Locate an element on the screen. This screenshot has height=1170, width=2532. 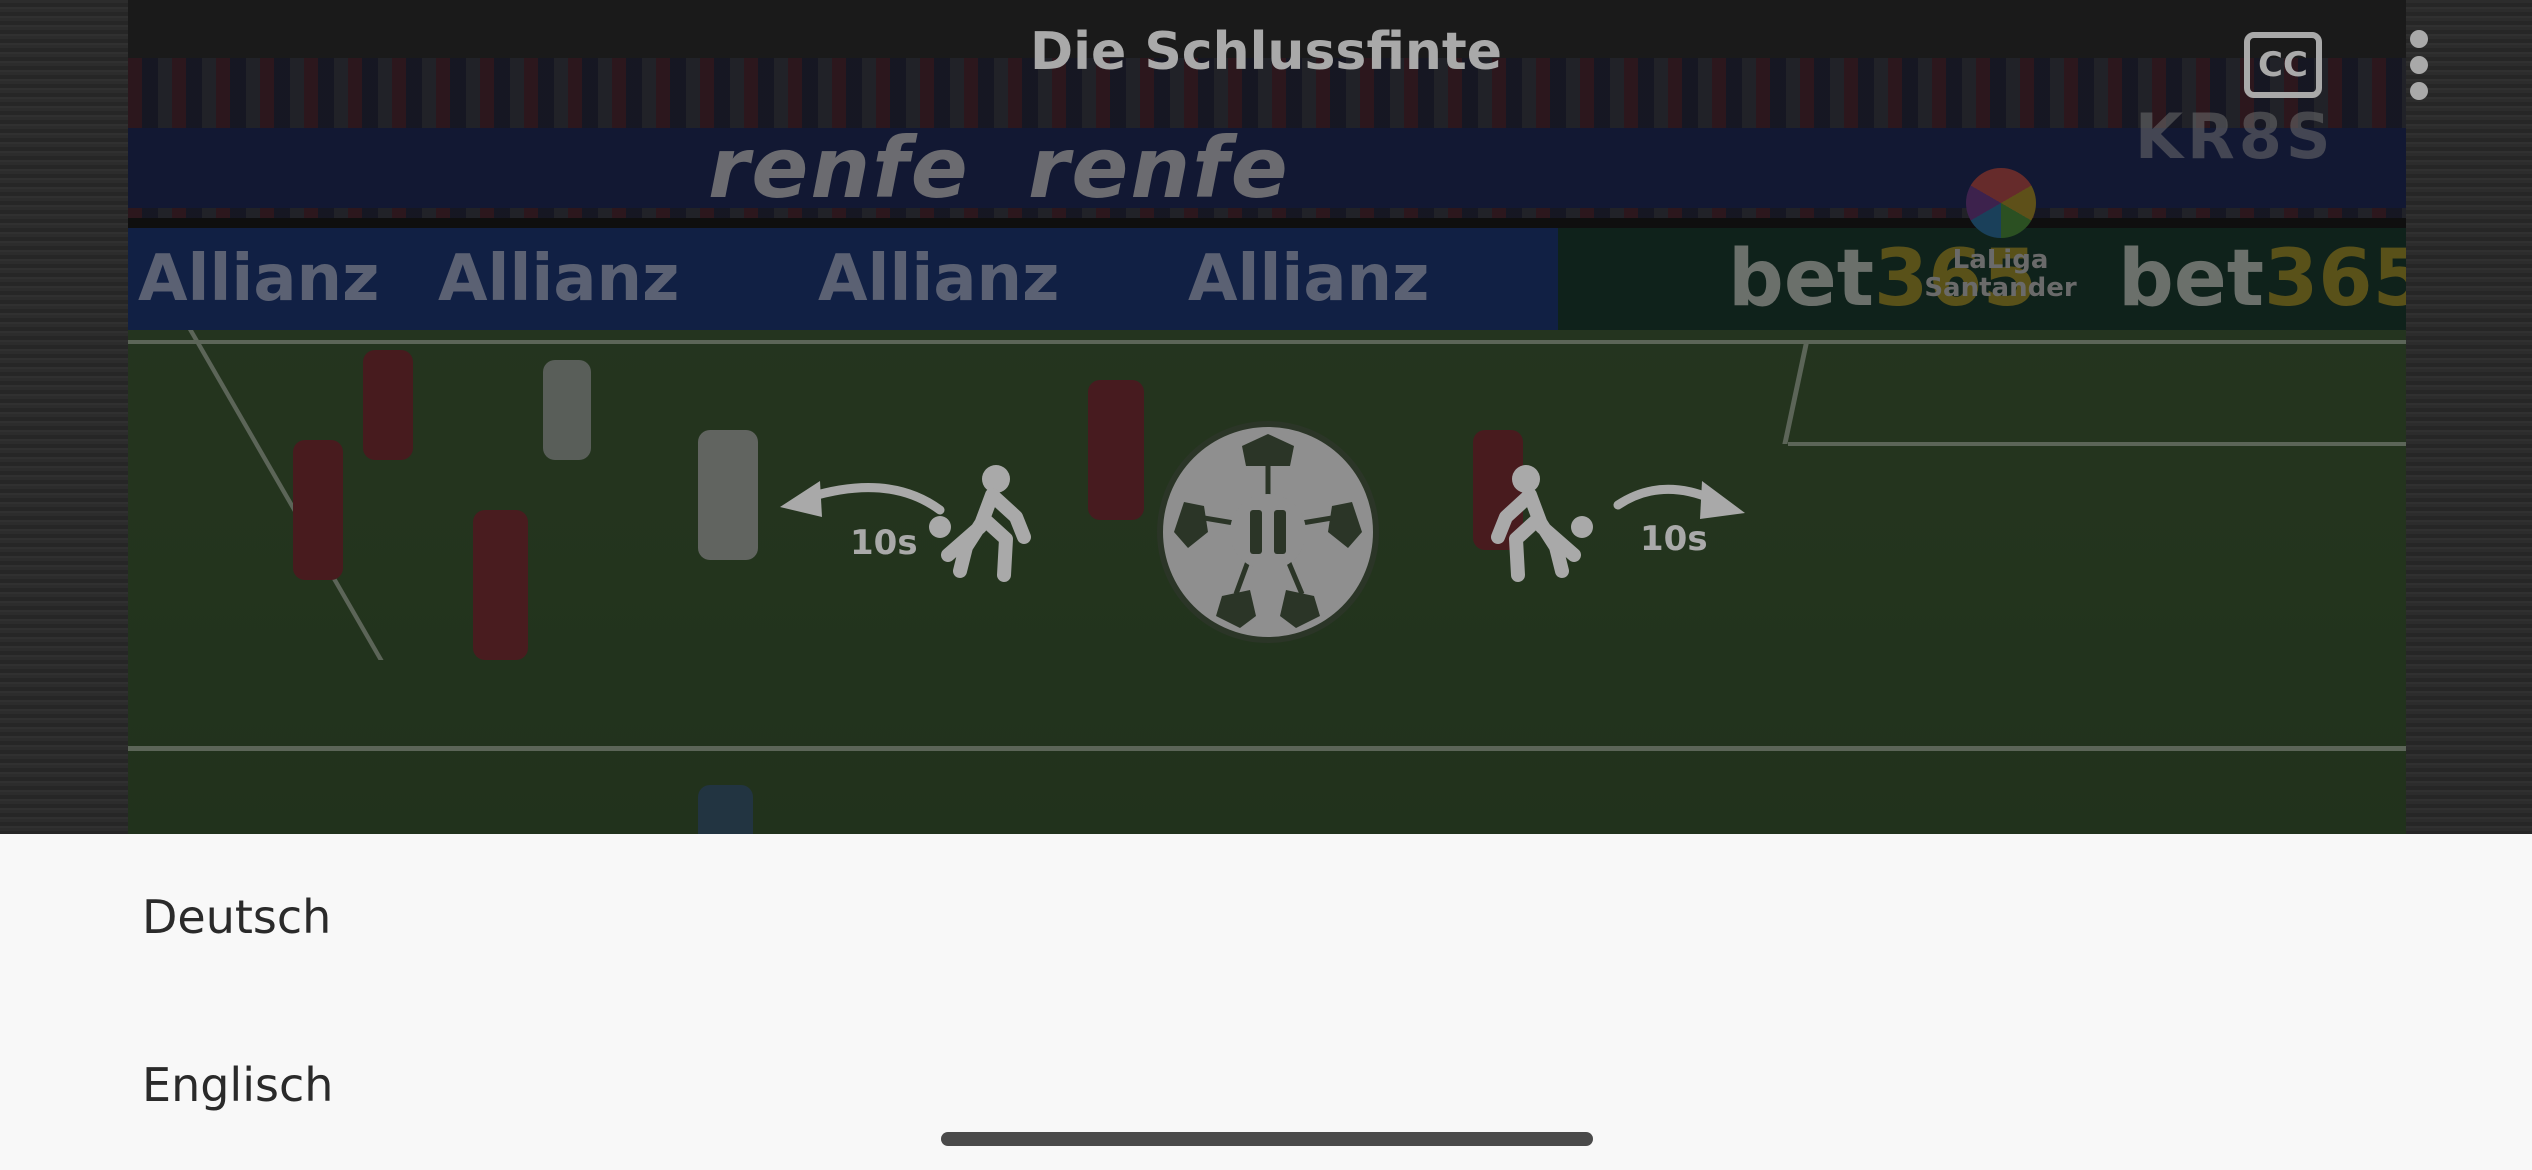
soccer-ball-pause-icon is located at coordinates (1268, 532).